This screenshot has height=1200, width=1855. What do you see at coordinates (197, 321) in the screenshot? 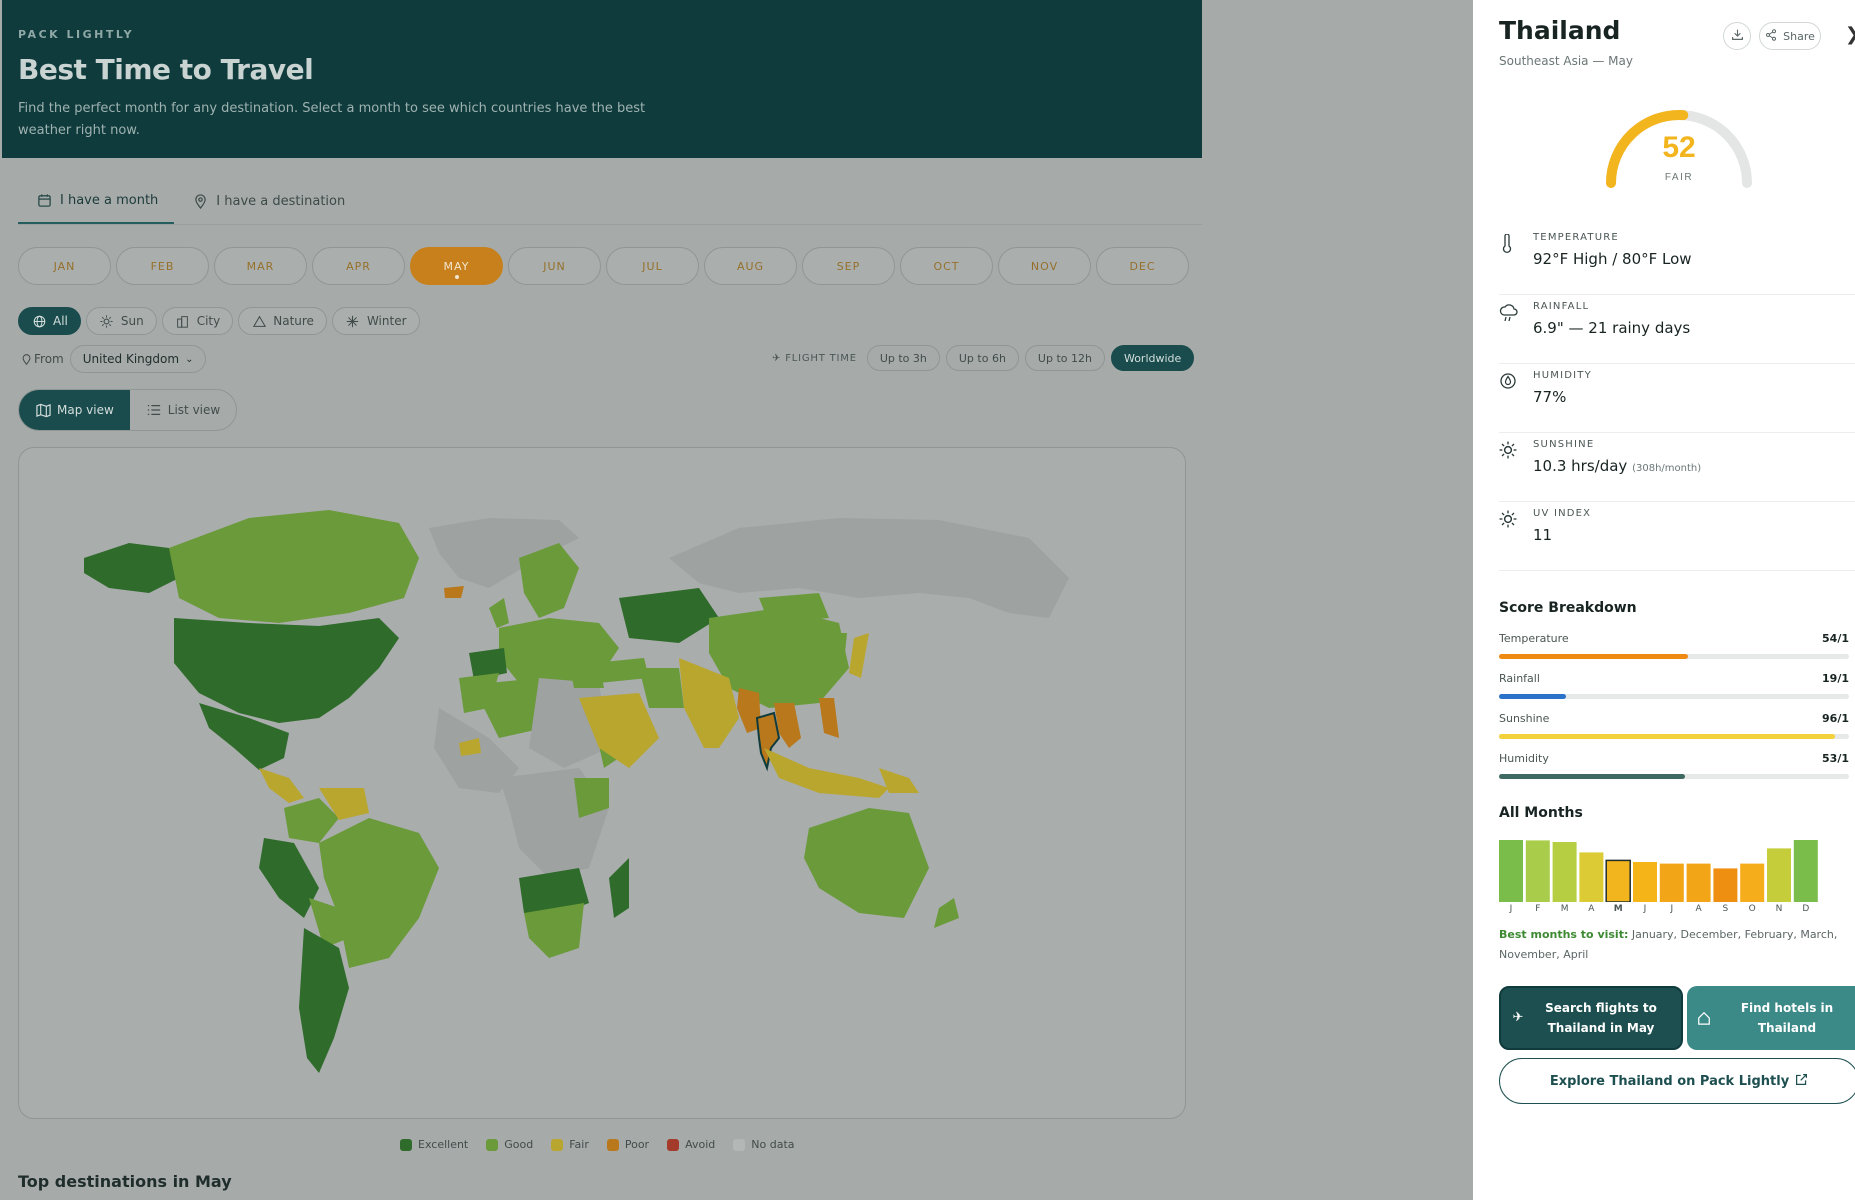
I see `filter-city: City` at bounding box center [197, 321].